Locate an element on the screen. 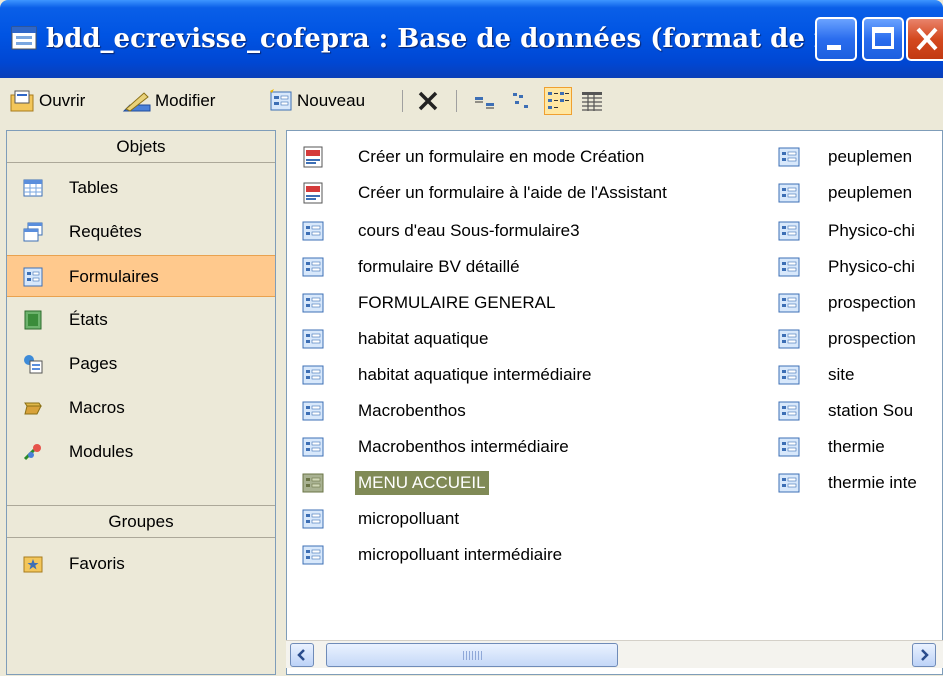 Image resolution: width=943 pixels, height=676 pixels. list-item-create-design: Créer un formulaire en mode Création is located at coordinates (474, 157).